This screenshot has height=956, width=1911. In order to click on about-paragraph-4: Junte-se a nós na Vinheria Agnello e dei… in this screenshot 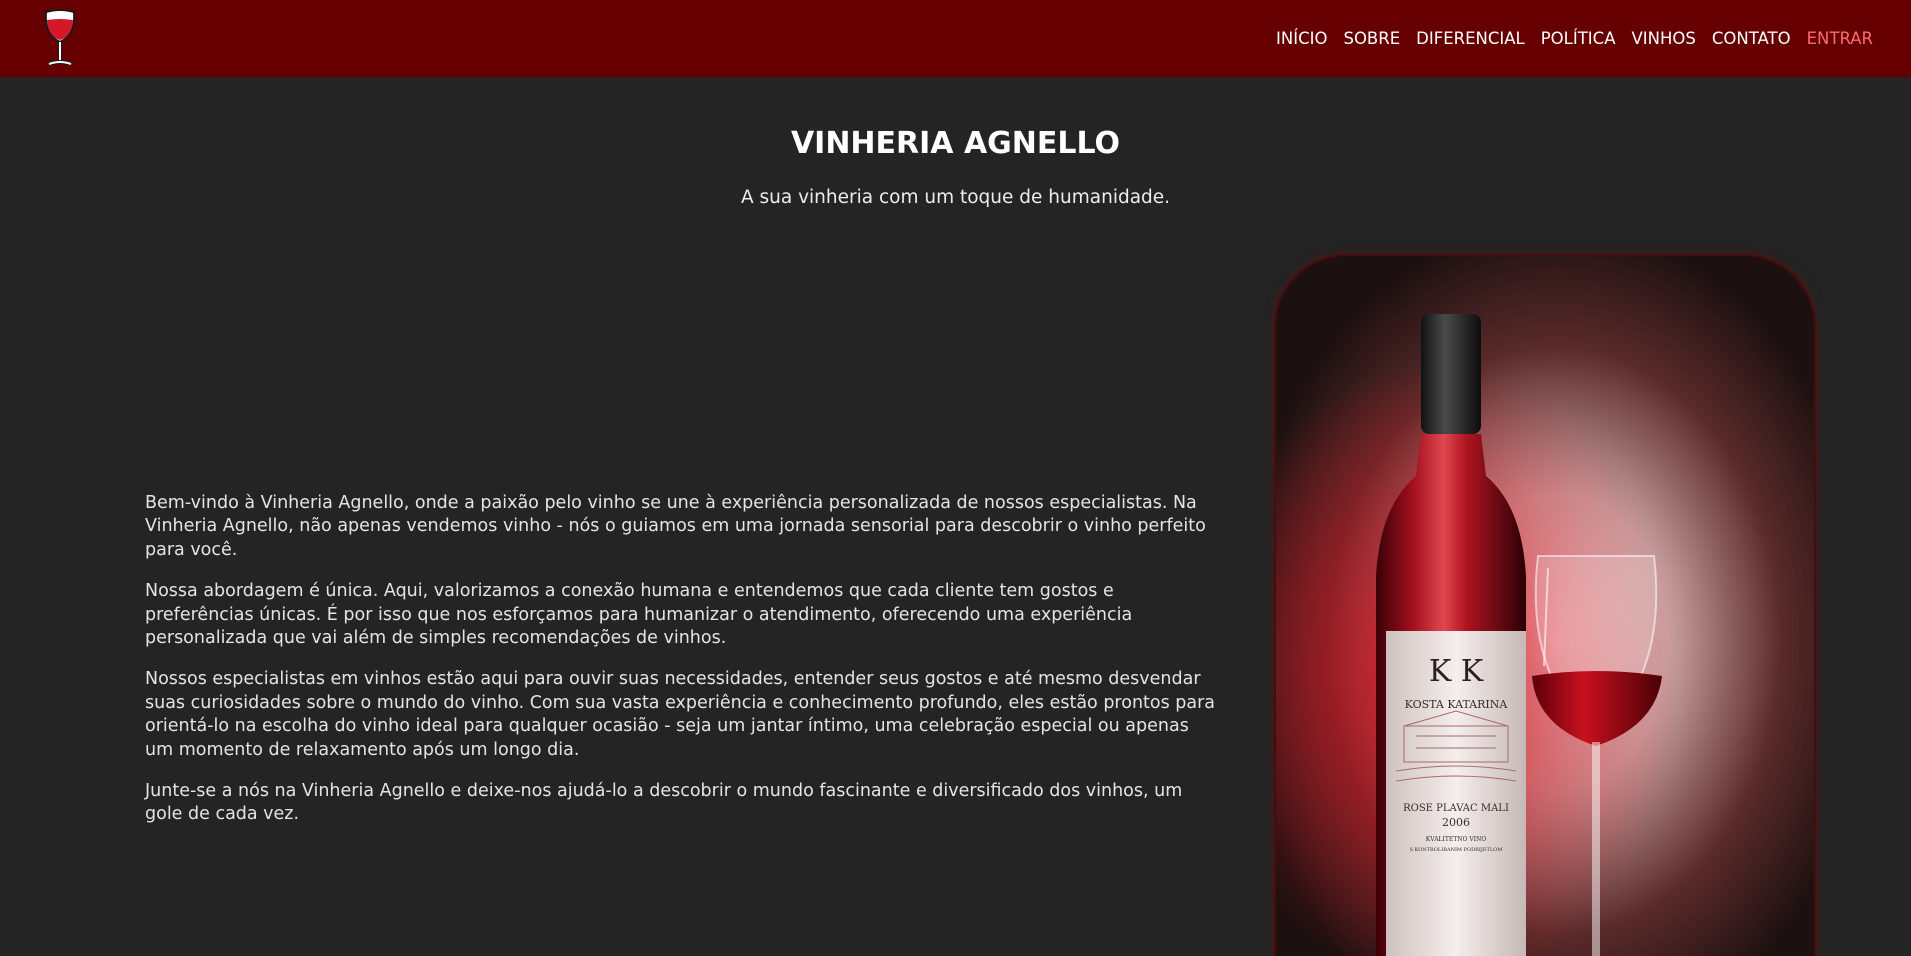, I will do `click(664, 803)`.